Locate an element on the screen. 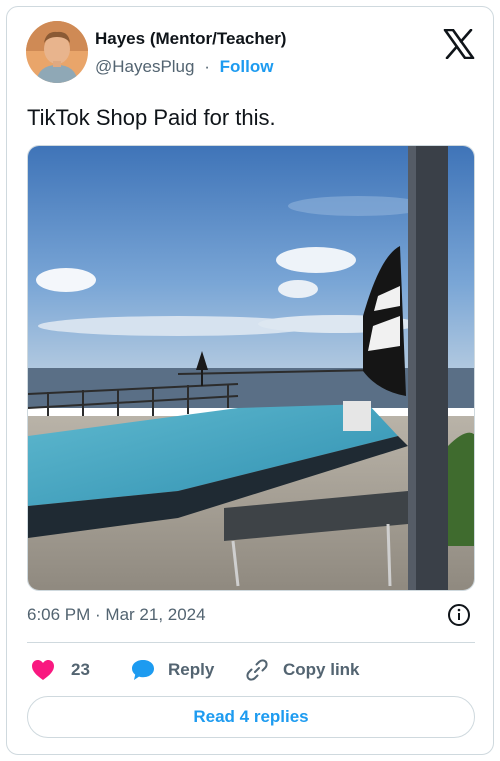  info-icon is located at coordinates (459, 615).